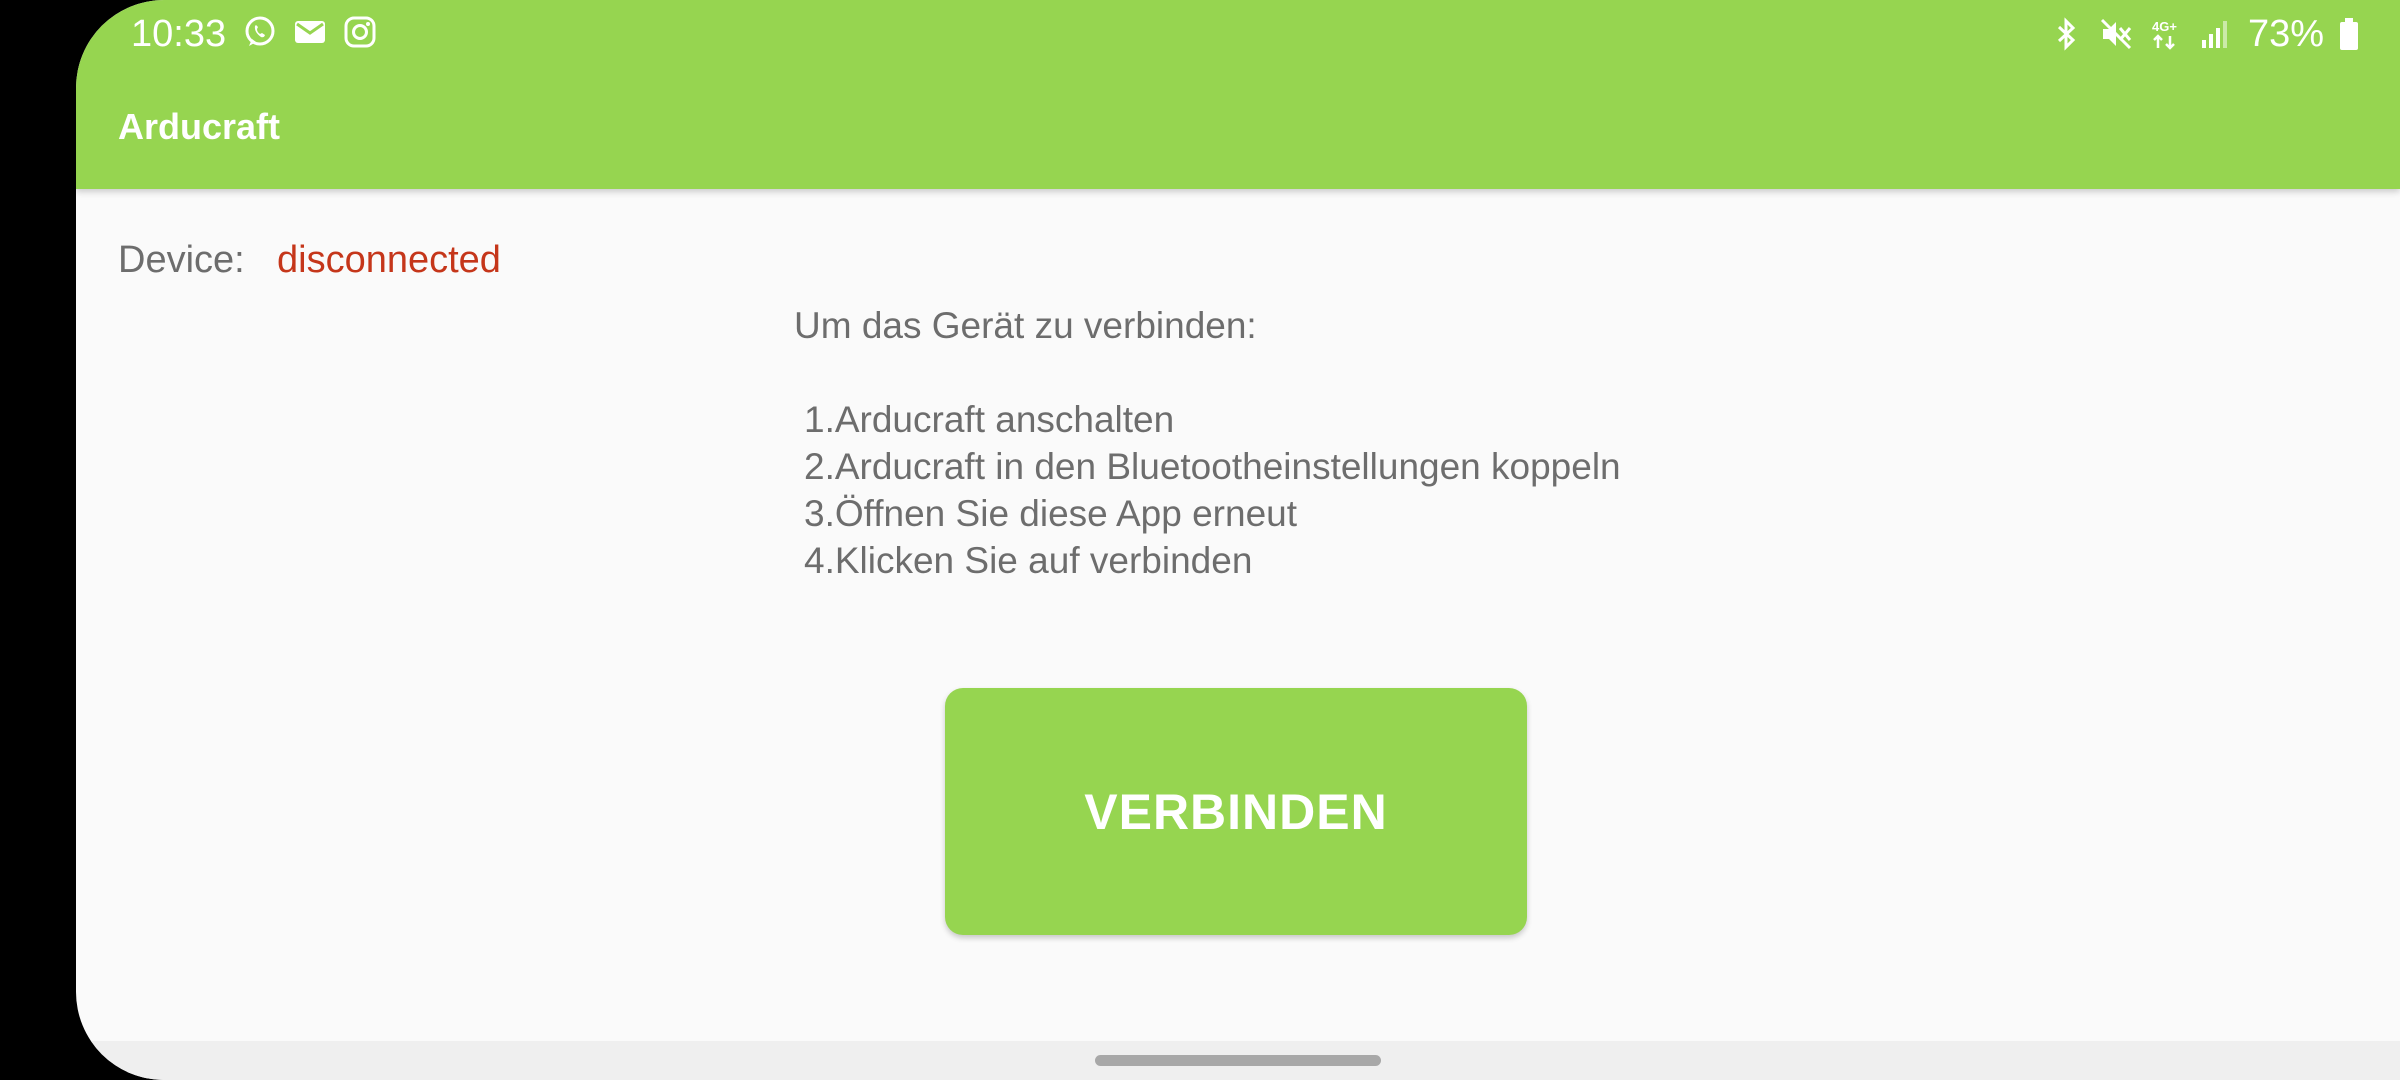 Image resolution: width=2400 pixels, height=1080 pixels. Describe the element at coordinates (389, 260) in the screenshot. I see `device-status: disconnected` at that location.